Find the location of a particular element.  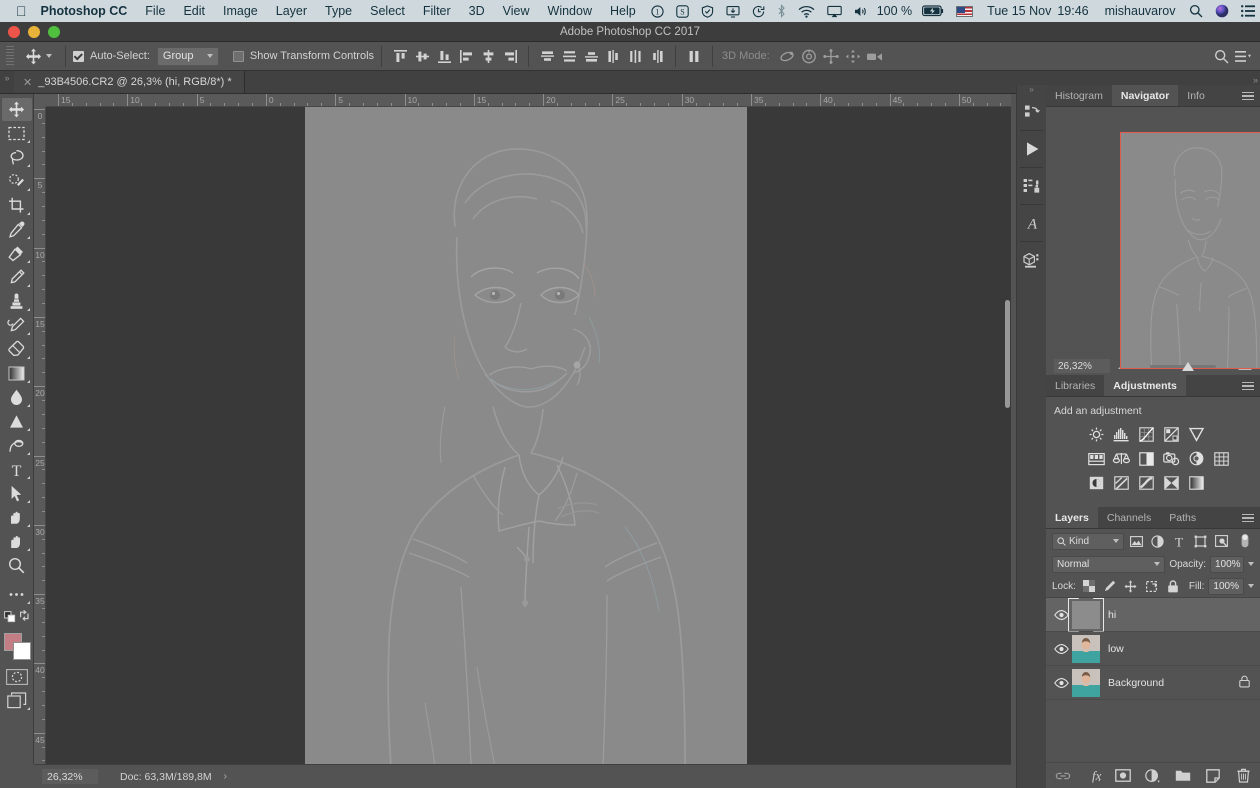

close-window-button is located at coordinates (14, 32).